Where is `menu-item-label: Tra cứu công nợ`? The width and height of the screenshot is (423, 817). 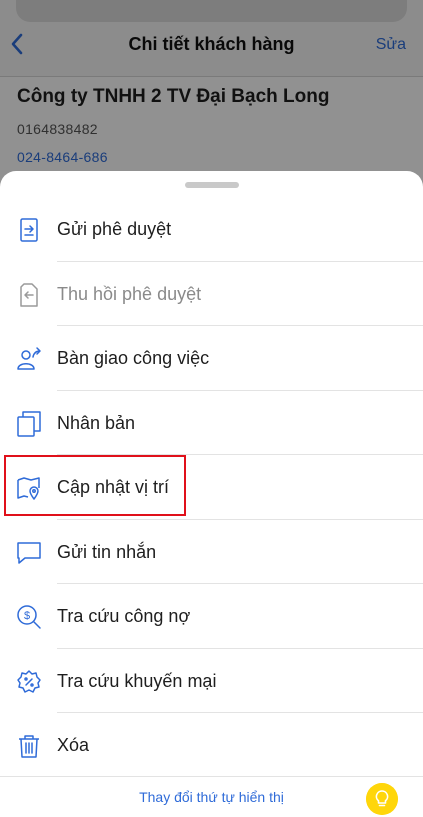 menu-item-label: Tra cứu công nợ is located at coordinates (124, 616).